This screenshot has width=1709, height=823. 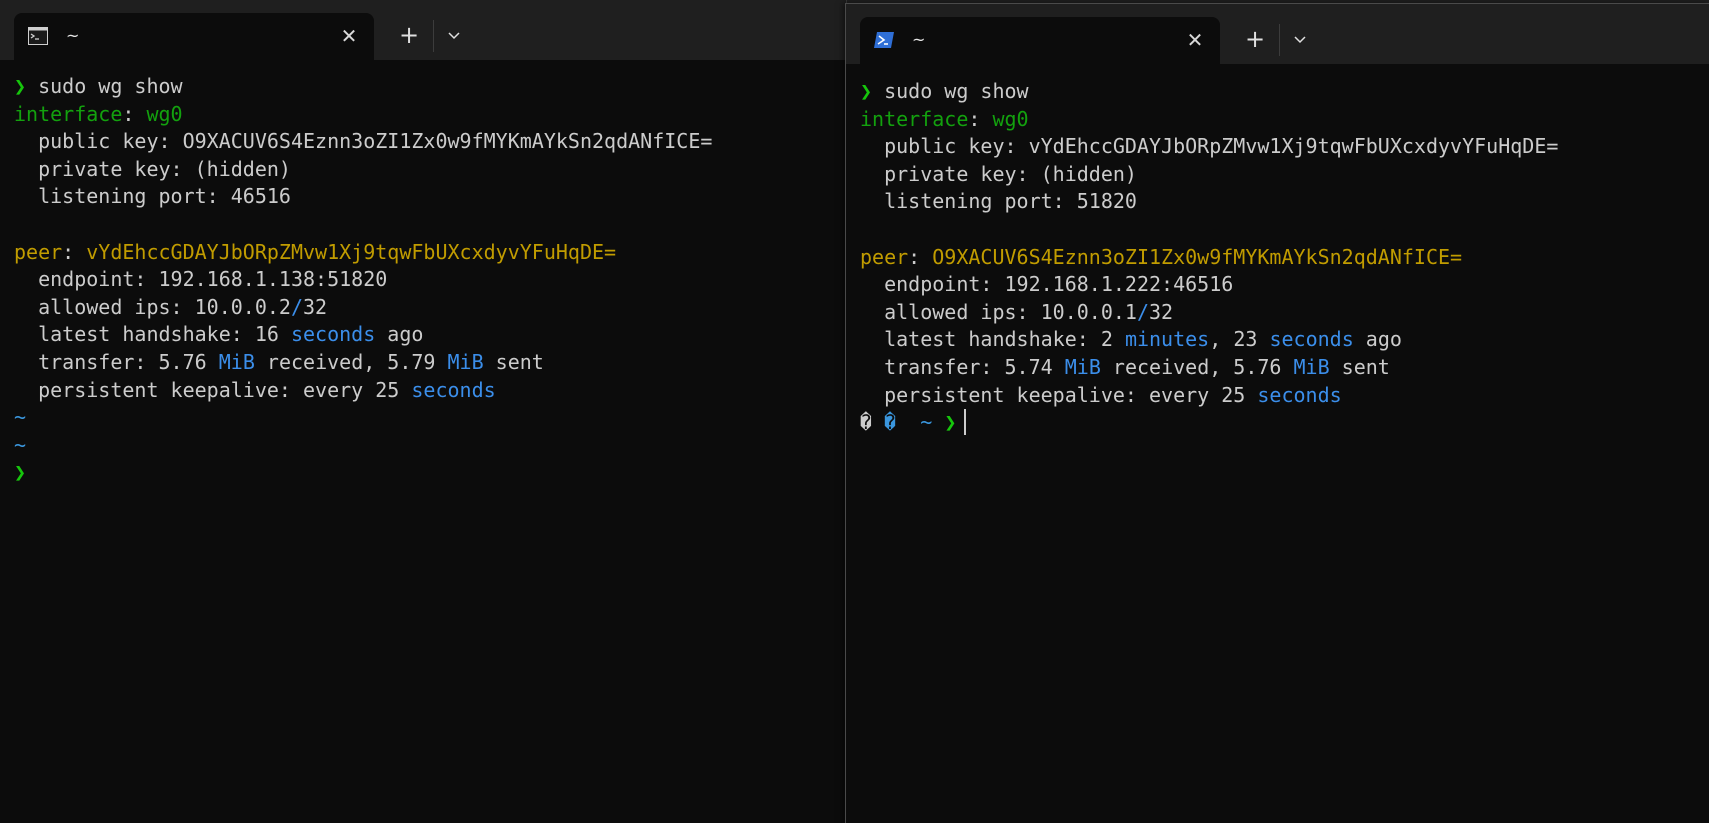 I want to click on terminal-line: ❯, so click(x=363, y=473).